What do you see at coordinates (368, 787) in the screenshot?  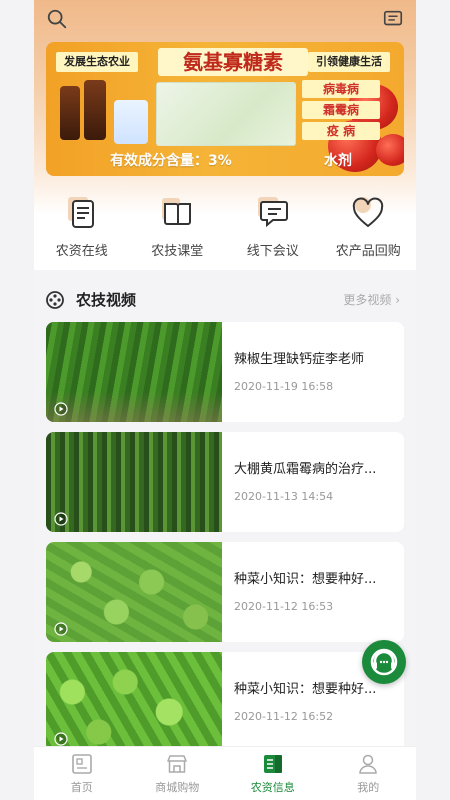 I see `tab-label: 我的` at bounding box center [368, 787].